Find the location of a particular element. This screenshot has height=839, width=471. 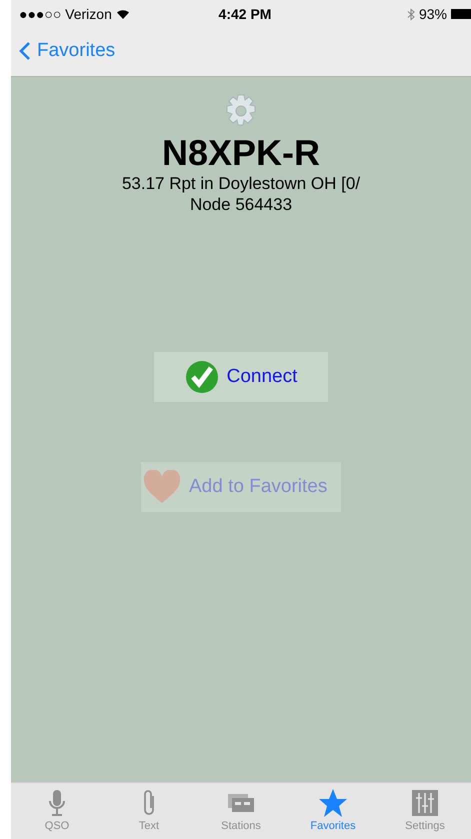

tab: Stations is located at coordinates (241, 810).